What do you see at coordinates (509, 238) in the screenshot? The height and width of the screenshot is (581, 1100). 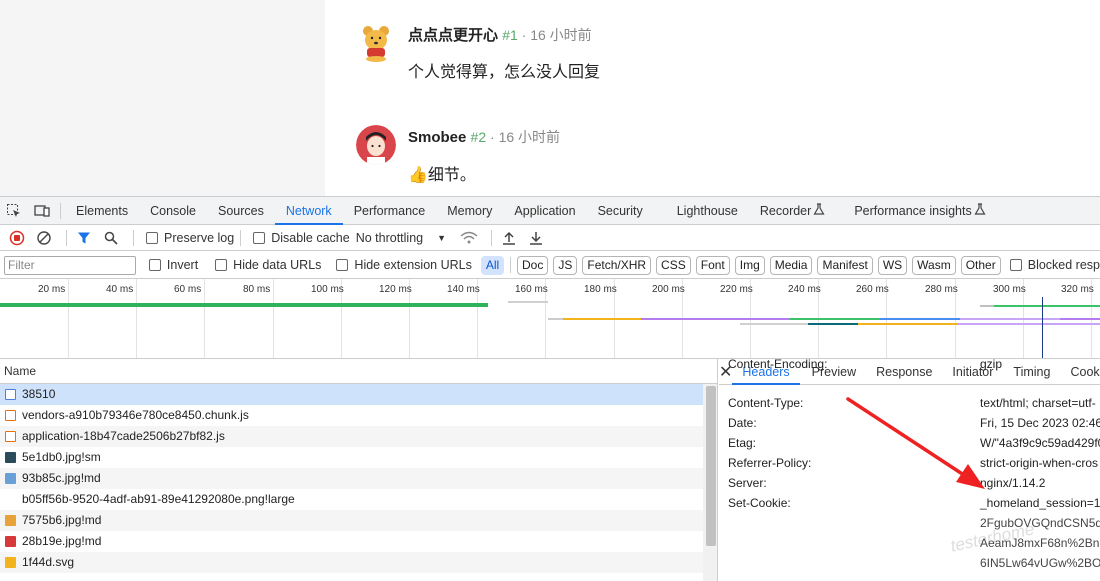 I see `import-har-icon` at bounding box center [509, 238].